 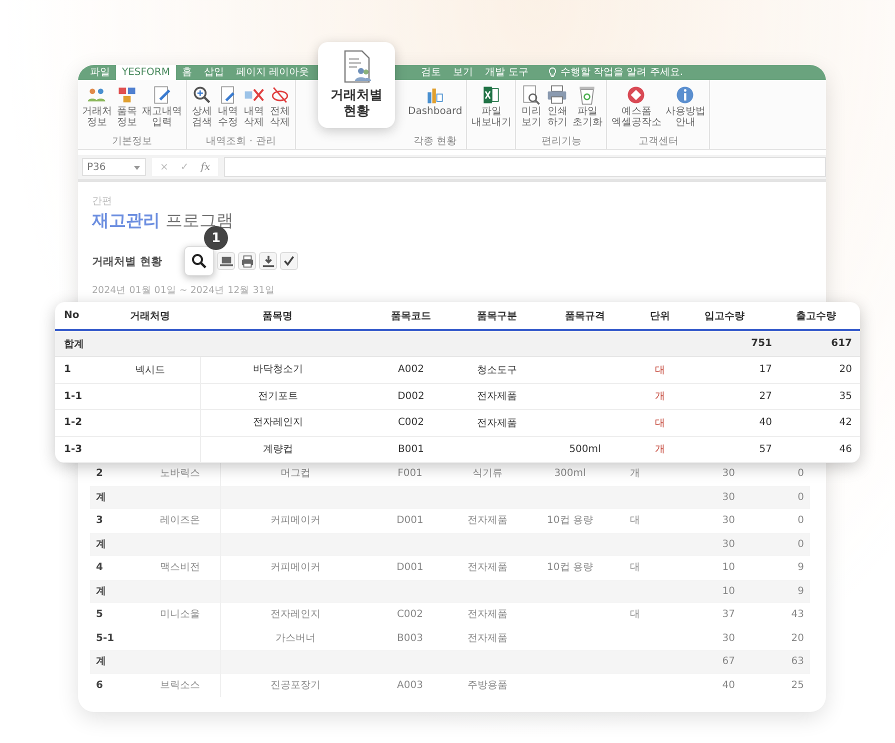 I want to click on screen-button, so click(x=226, y=261).